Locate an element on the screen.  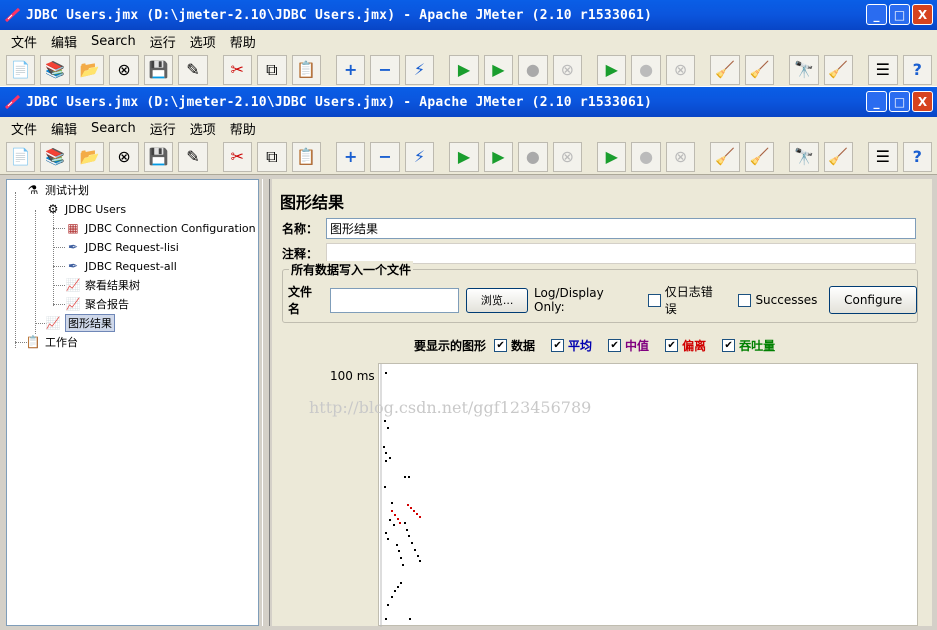
tree-node-aggregate-report: 📈 聚合报告 is located at coordinates (97, 304).